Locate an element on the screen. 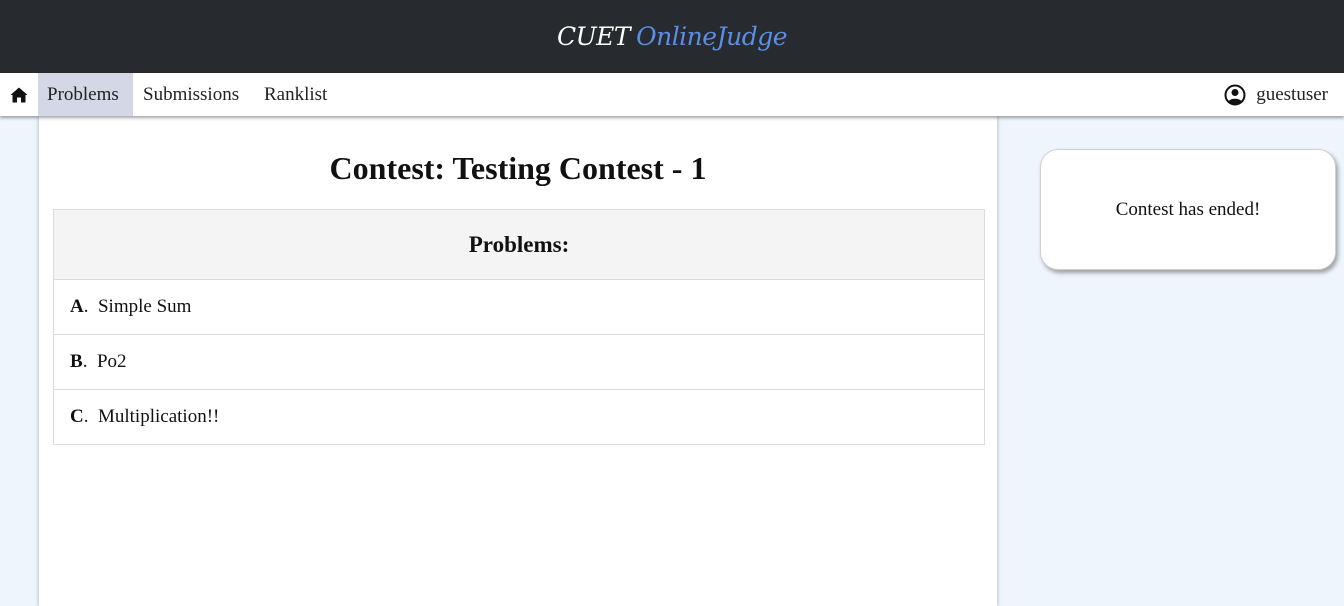 The height and width of the screenshot is (606, 1344). table-row: C. Multiplication!! is located at coordinates (519, 417).